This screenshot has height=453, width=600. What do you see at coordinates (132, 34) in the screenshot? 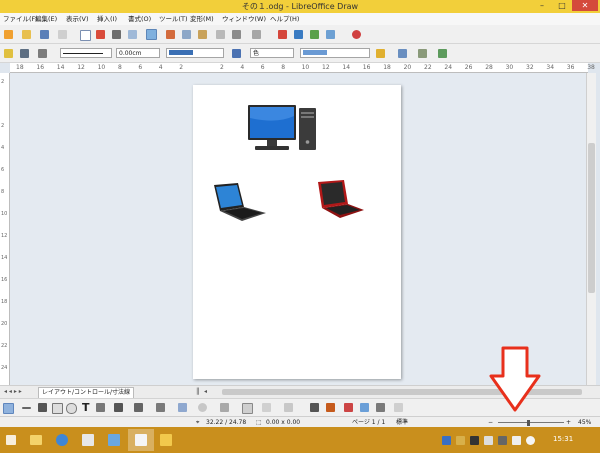
I see `print-direct-icon` at bounding box center [132, 34].